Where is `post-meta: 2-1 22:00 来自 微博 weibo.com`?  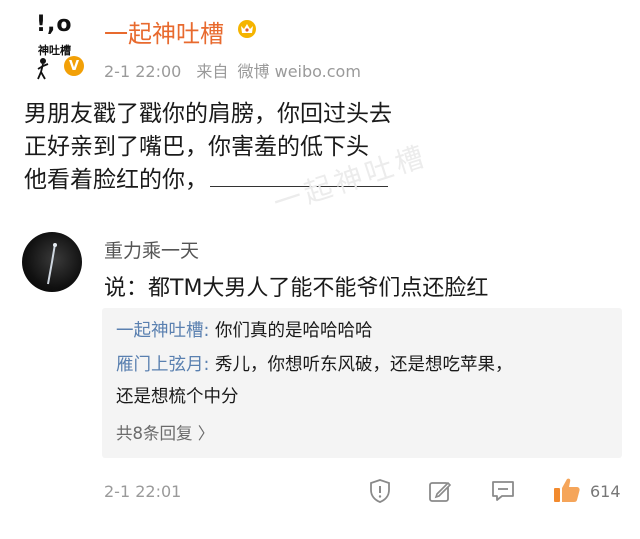 post-meta: 2-1 22:00 来自 微博 weibo.com is located at coordinates (237, 70).